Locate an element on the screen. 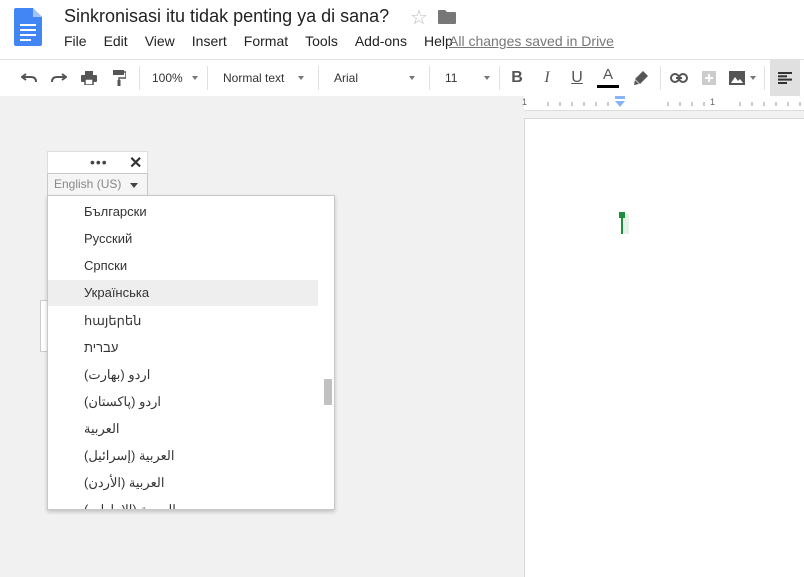 This screenshot has width=804, height=577. underline-icon: U is located at coordinates (577, 77).